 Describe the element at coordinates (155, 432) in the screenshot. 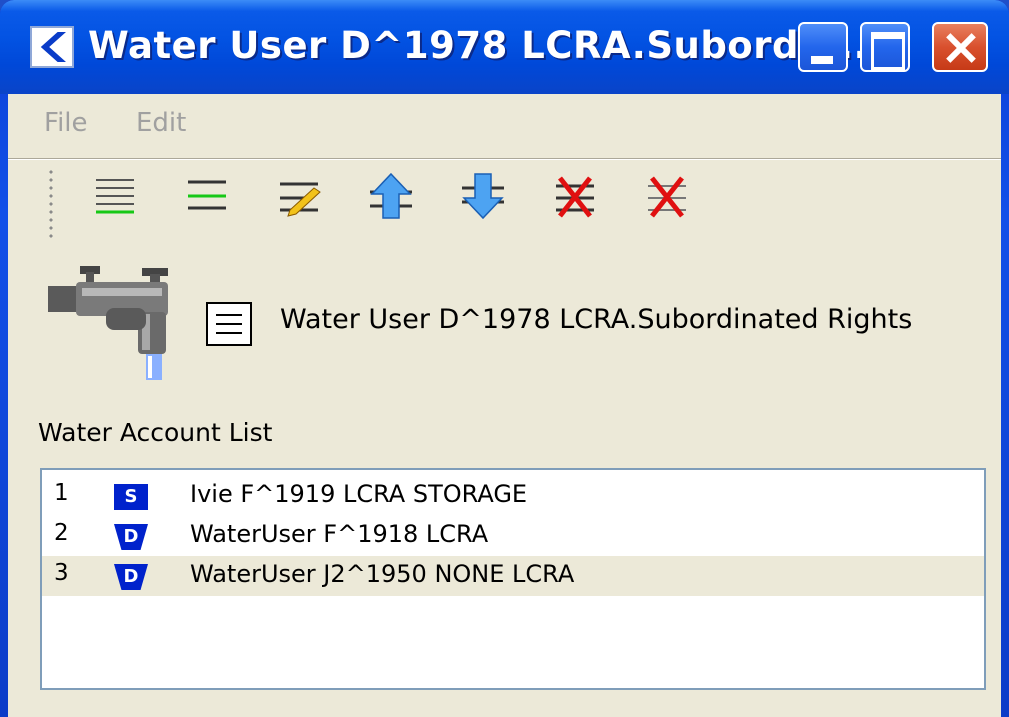

I see `water-account-list-label: Water Account List` at that location.